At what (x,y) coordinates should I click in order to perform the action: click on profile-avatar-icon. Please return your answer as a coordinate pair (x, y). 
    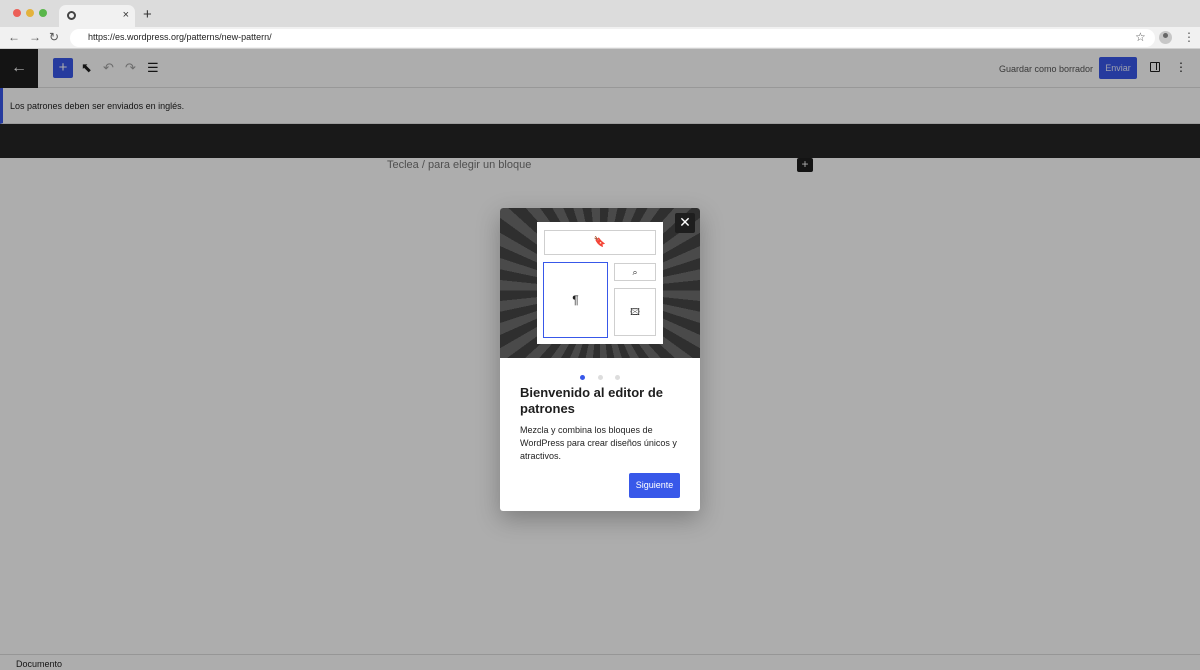
    Looking at the image, I should click on (1165, 37).